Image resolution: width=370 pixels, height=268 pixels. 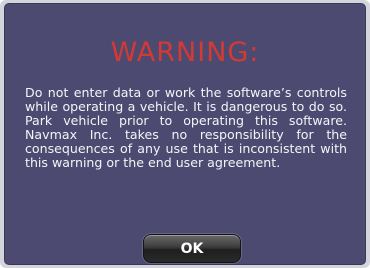 I want to click on warning-title: WARNING:, so click(x=185, y=52).